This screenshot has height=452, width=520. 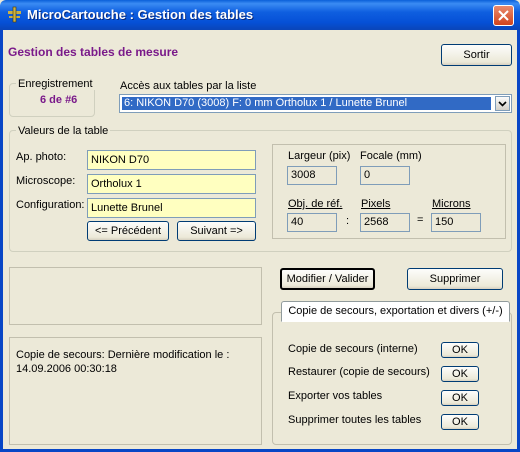 What do you see at coordinates (59, 100) in the screenshot?
I see `record-value: 6 de #6` at bounding box center [59, 100].